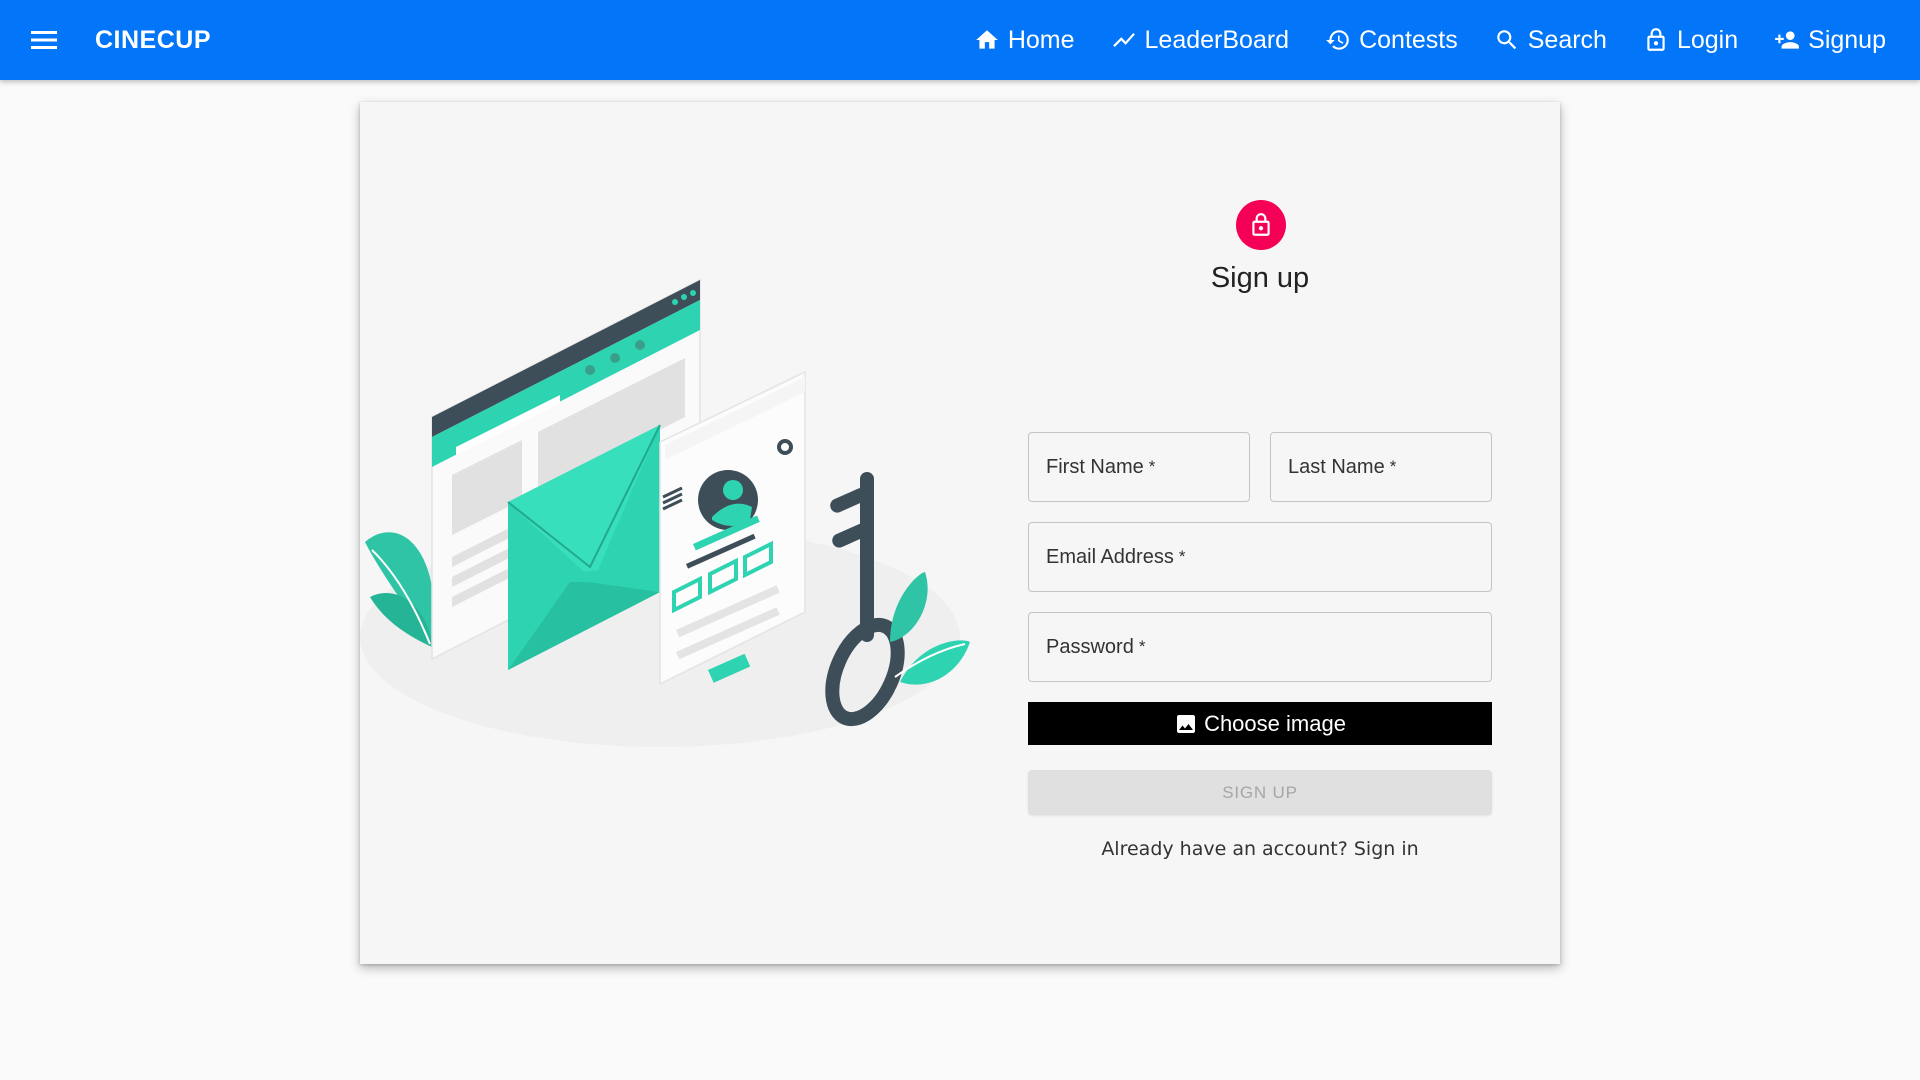  What do you see at coordinates (1787, 40) in the screenshot?
I see `person-add-icon` at bounding box center [1787, 40].